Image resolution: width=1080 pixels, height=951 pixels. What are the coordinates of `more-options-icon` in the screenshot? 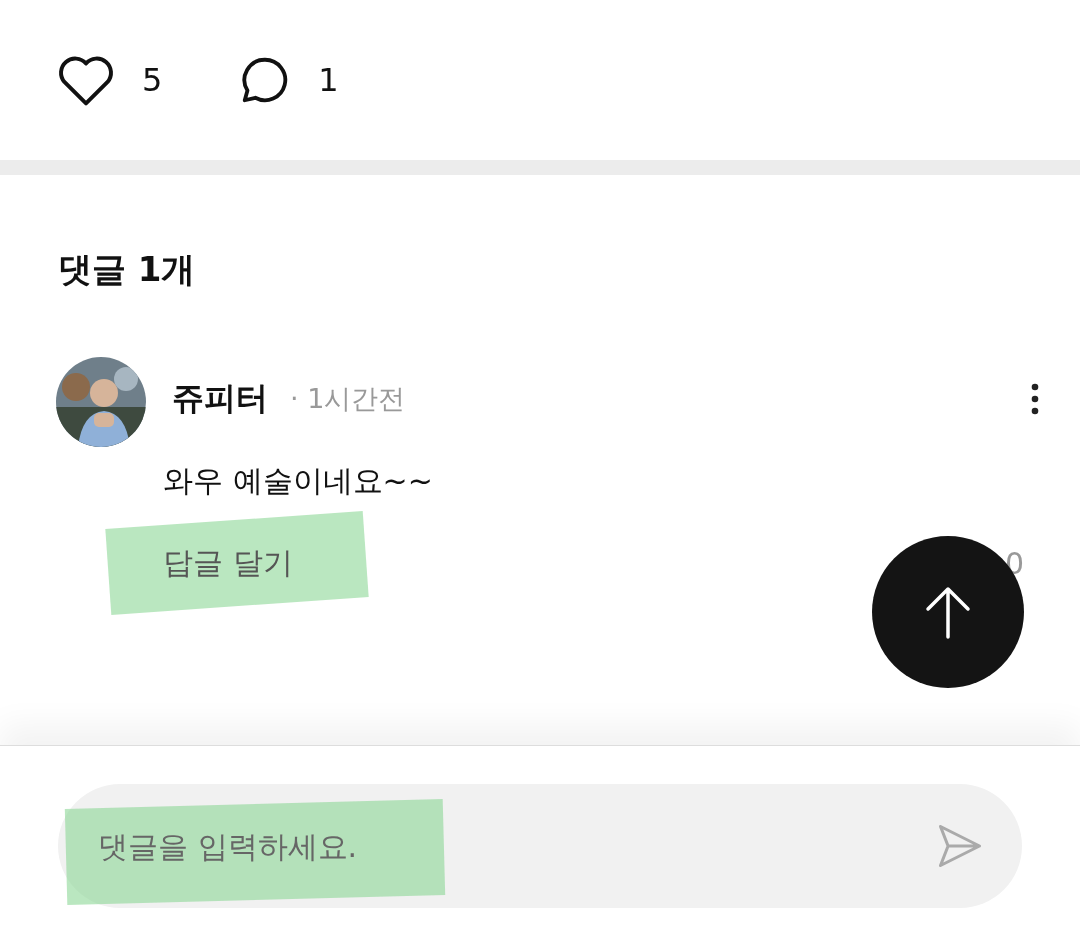 It's located at (1035, 399).